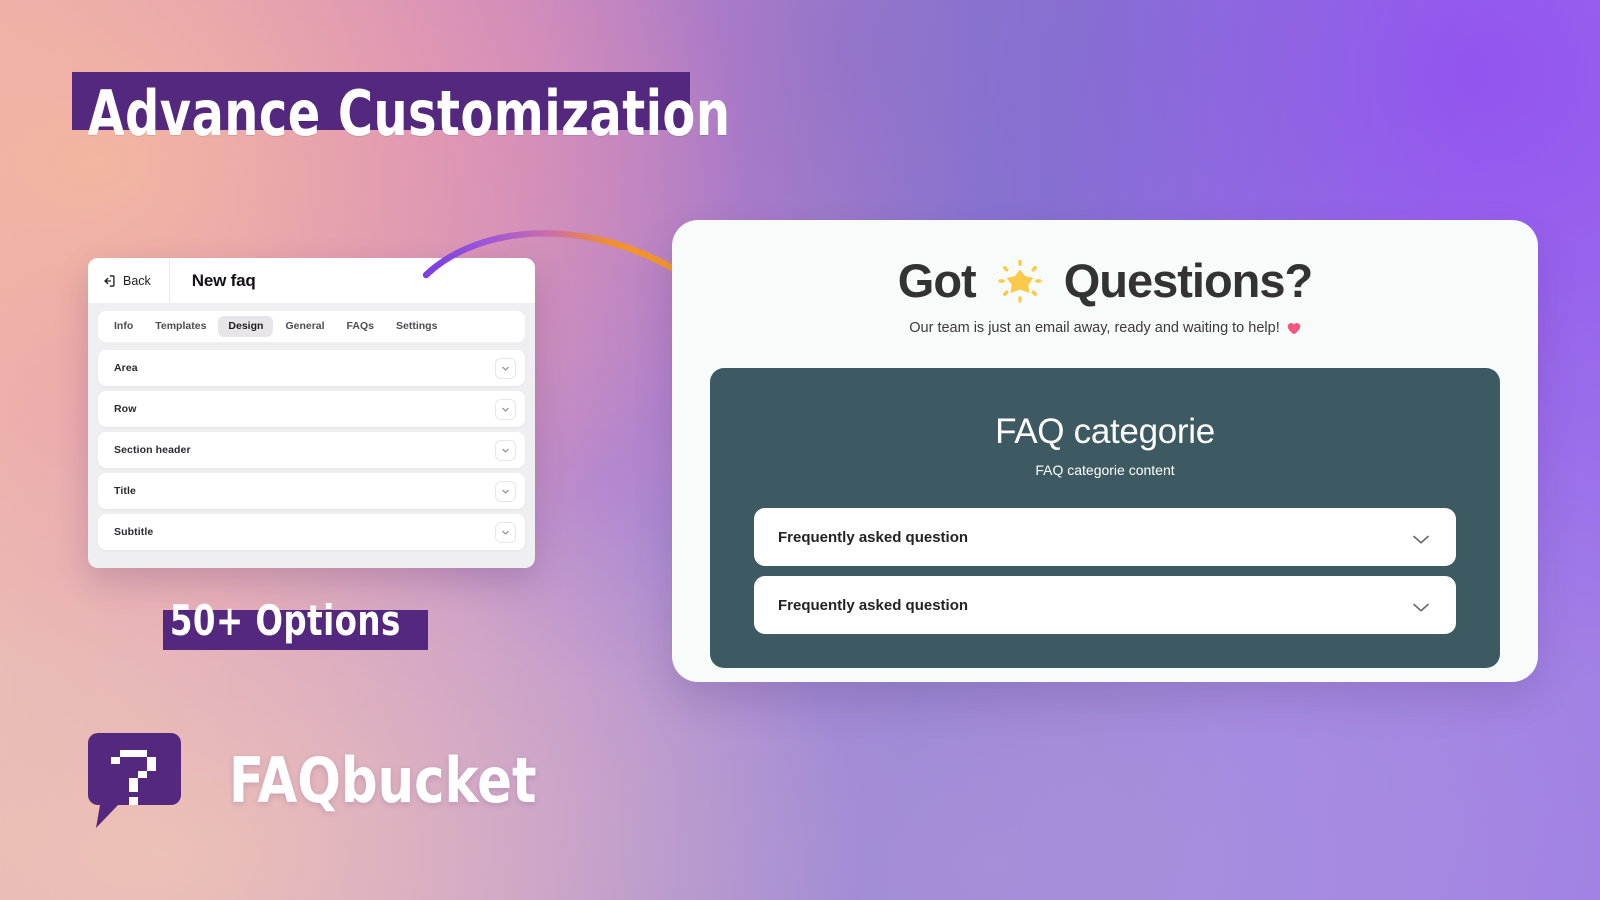 The image size is (1600, 900). What do you see at coordinates (152, 450) in the screenshot?
I see `section-row-label: Section header` at bounding box center [152, 450].